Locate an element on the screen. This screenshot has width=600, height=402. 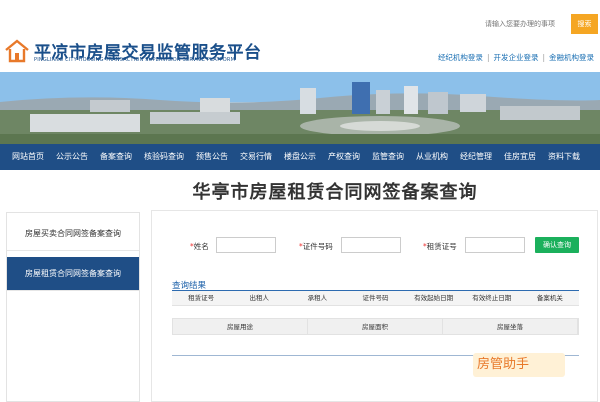
login-links: 经纪机构登录 | 开发企业登录 | 金融机构登录 is located at coordinates (516, 57).